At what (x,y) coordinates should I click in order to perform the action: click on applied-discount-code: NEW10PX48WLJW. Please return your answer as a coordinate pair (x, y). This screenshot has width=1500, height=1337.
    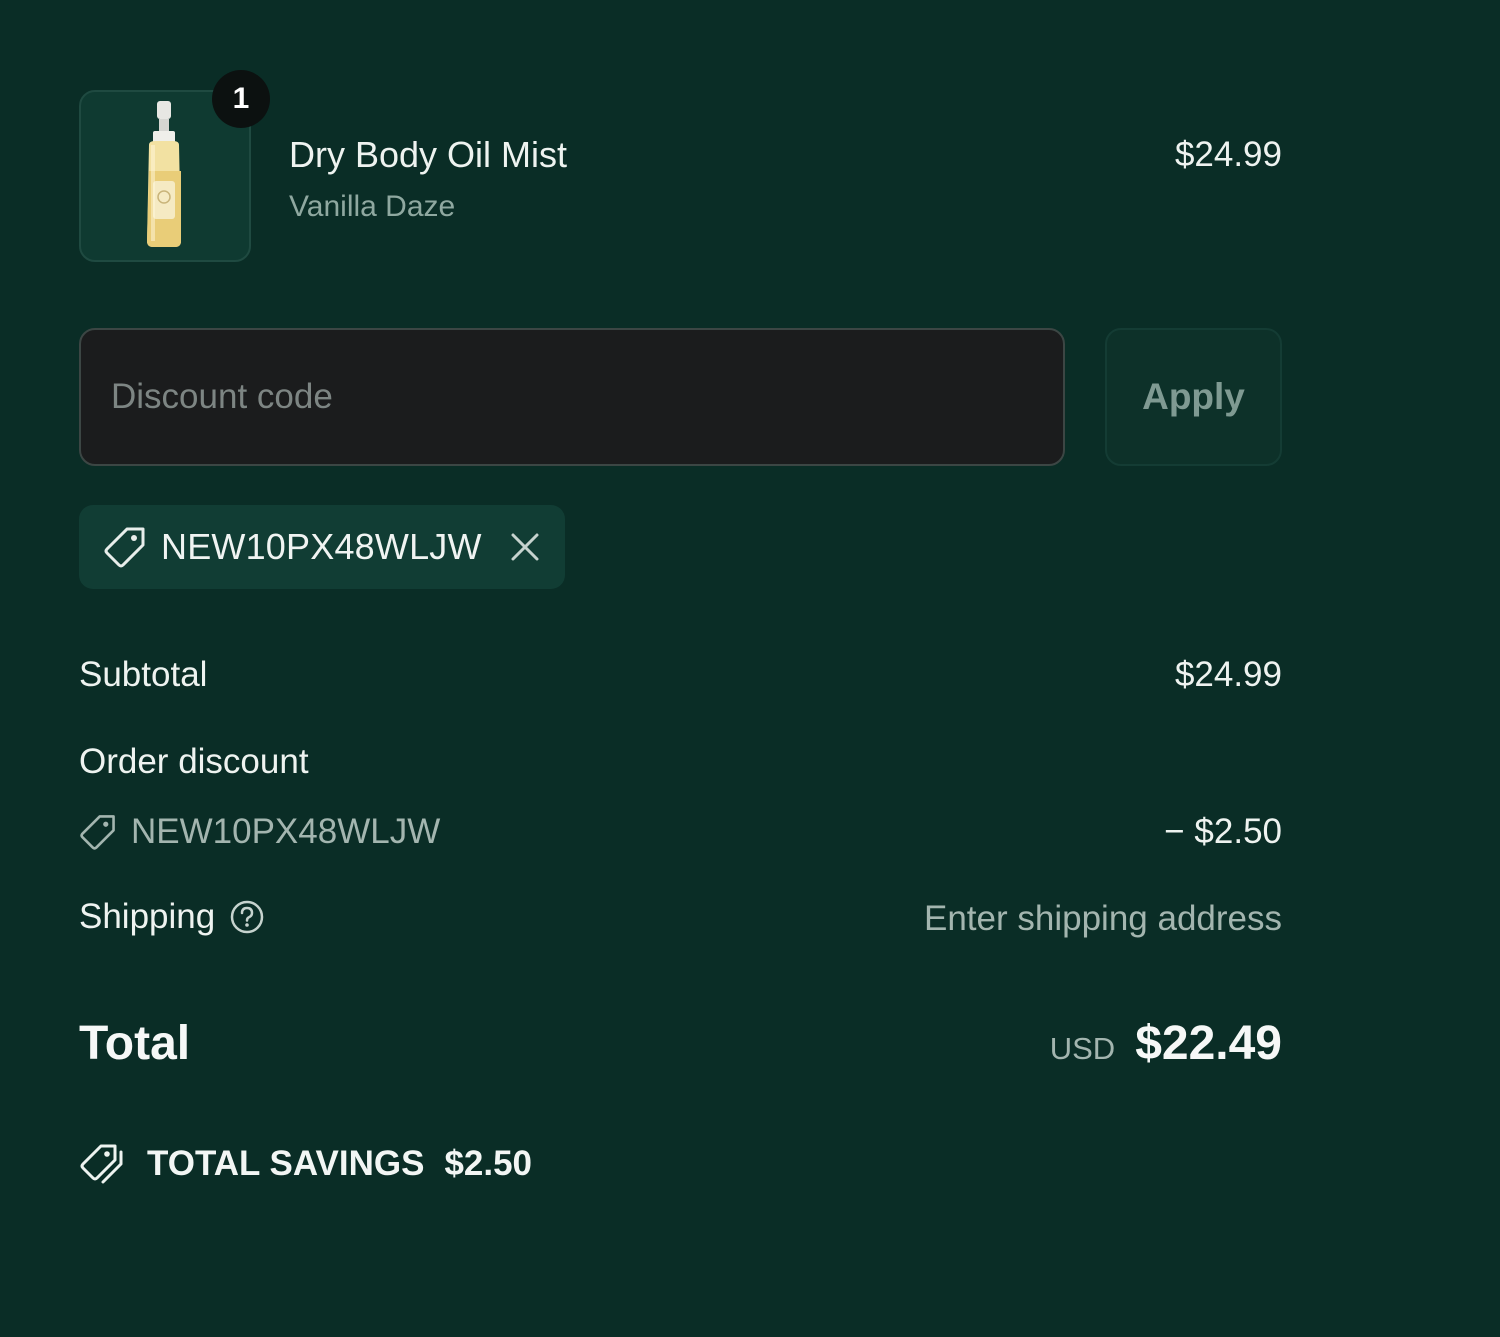
    Looking at the image, I should click on (321, 546).